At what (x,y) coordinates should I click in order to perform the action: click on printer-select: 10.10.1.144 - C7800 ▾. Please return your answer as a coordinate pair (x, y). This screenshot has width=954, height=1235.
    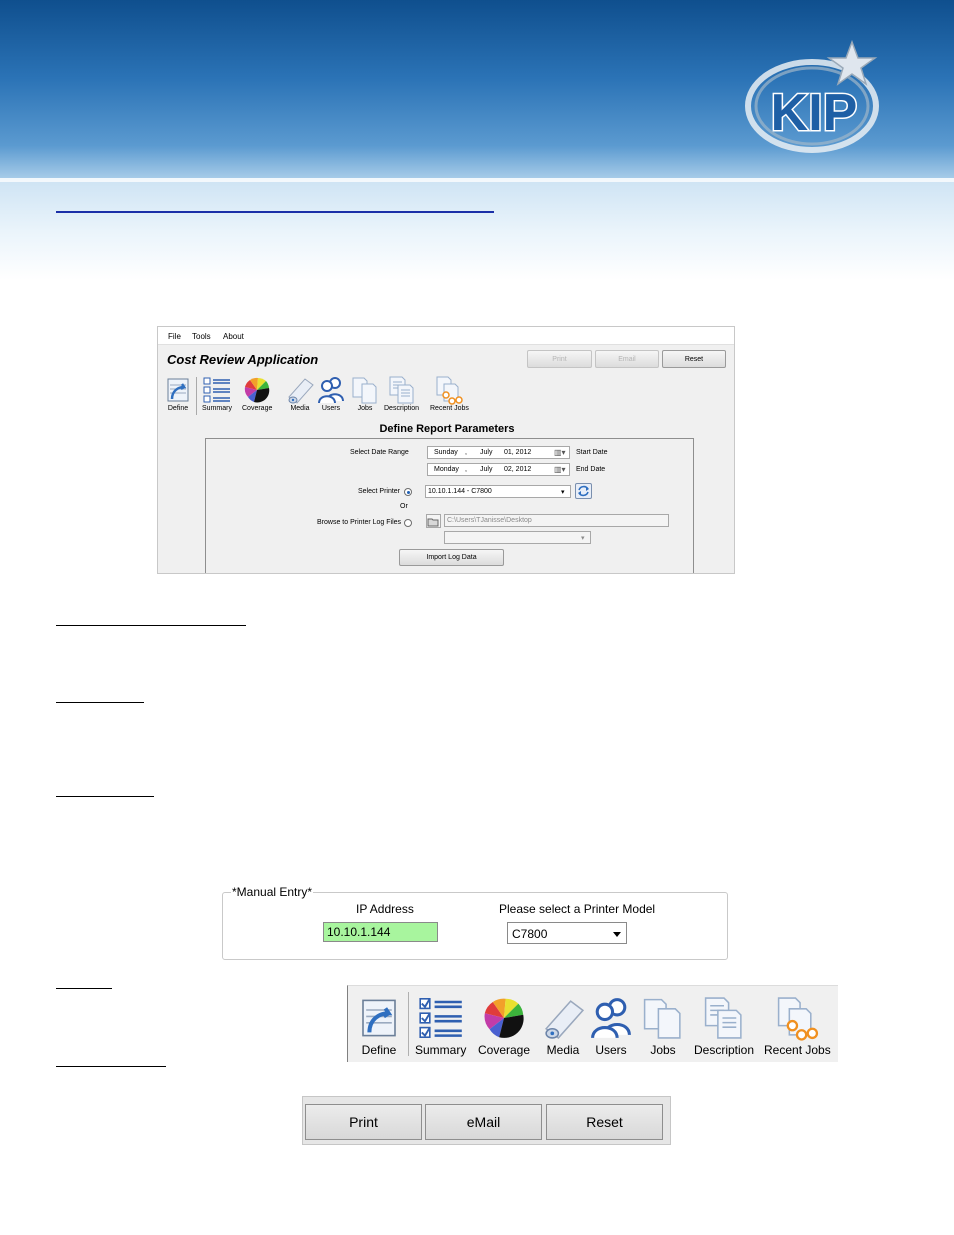
    Looking at the image, I should click on (498, 491).